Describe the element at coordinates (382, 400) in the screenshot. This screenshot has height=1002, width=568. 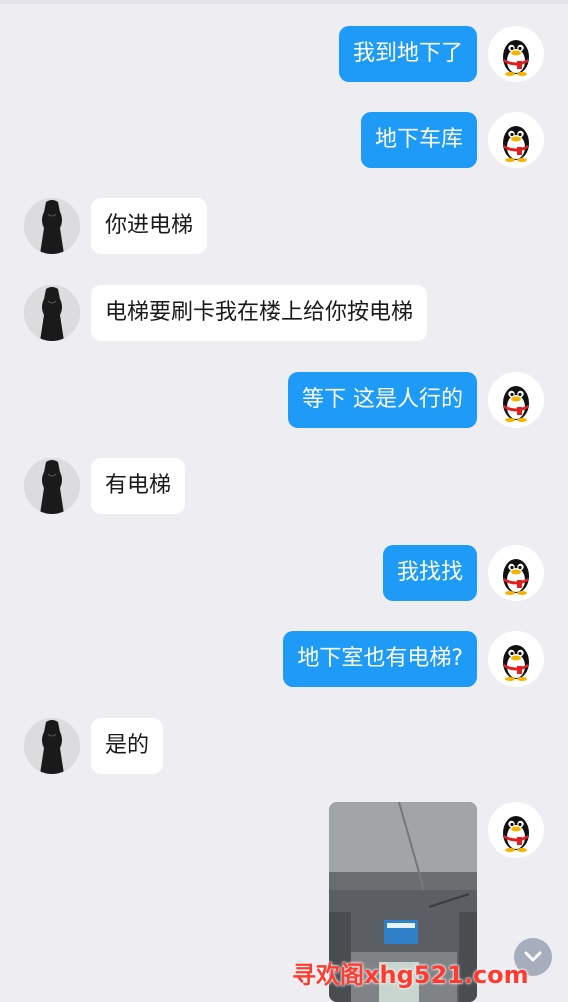
I see `message-bubble: 等下 这是人行的` at that location.